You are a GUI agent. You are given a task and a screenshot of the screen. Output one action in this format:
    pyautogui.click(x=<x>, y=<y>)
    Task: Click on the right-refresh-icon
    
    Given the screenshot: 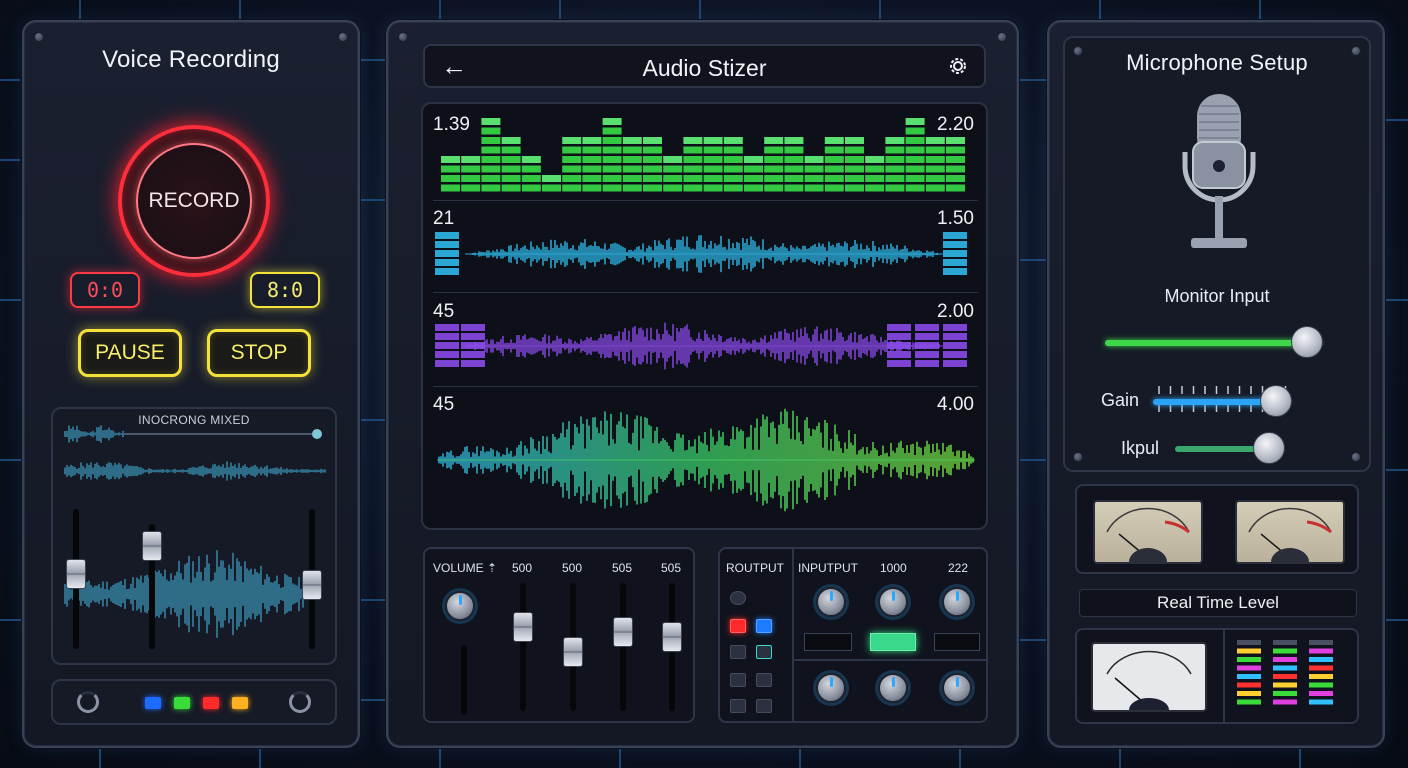 What is the action you would take?
    pyautogui.click(x=300, y=702)
    